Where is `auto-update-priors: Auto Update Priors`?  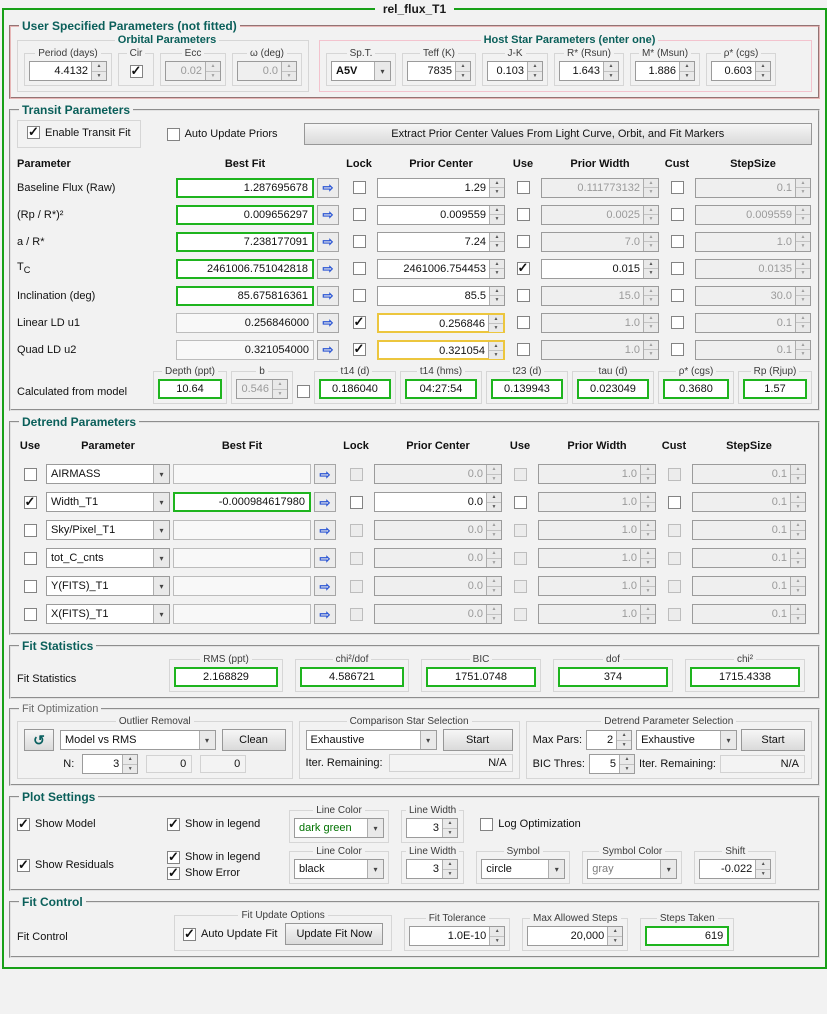 auto-update-priors: Auto Update Priors is located at coordinates (222, 134).